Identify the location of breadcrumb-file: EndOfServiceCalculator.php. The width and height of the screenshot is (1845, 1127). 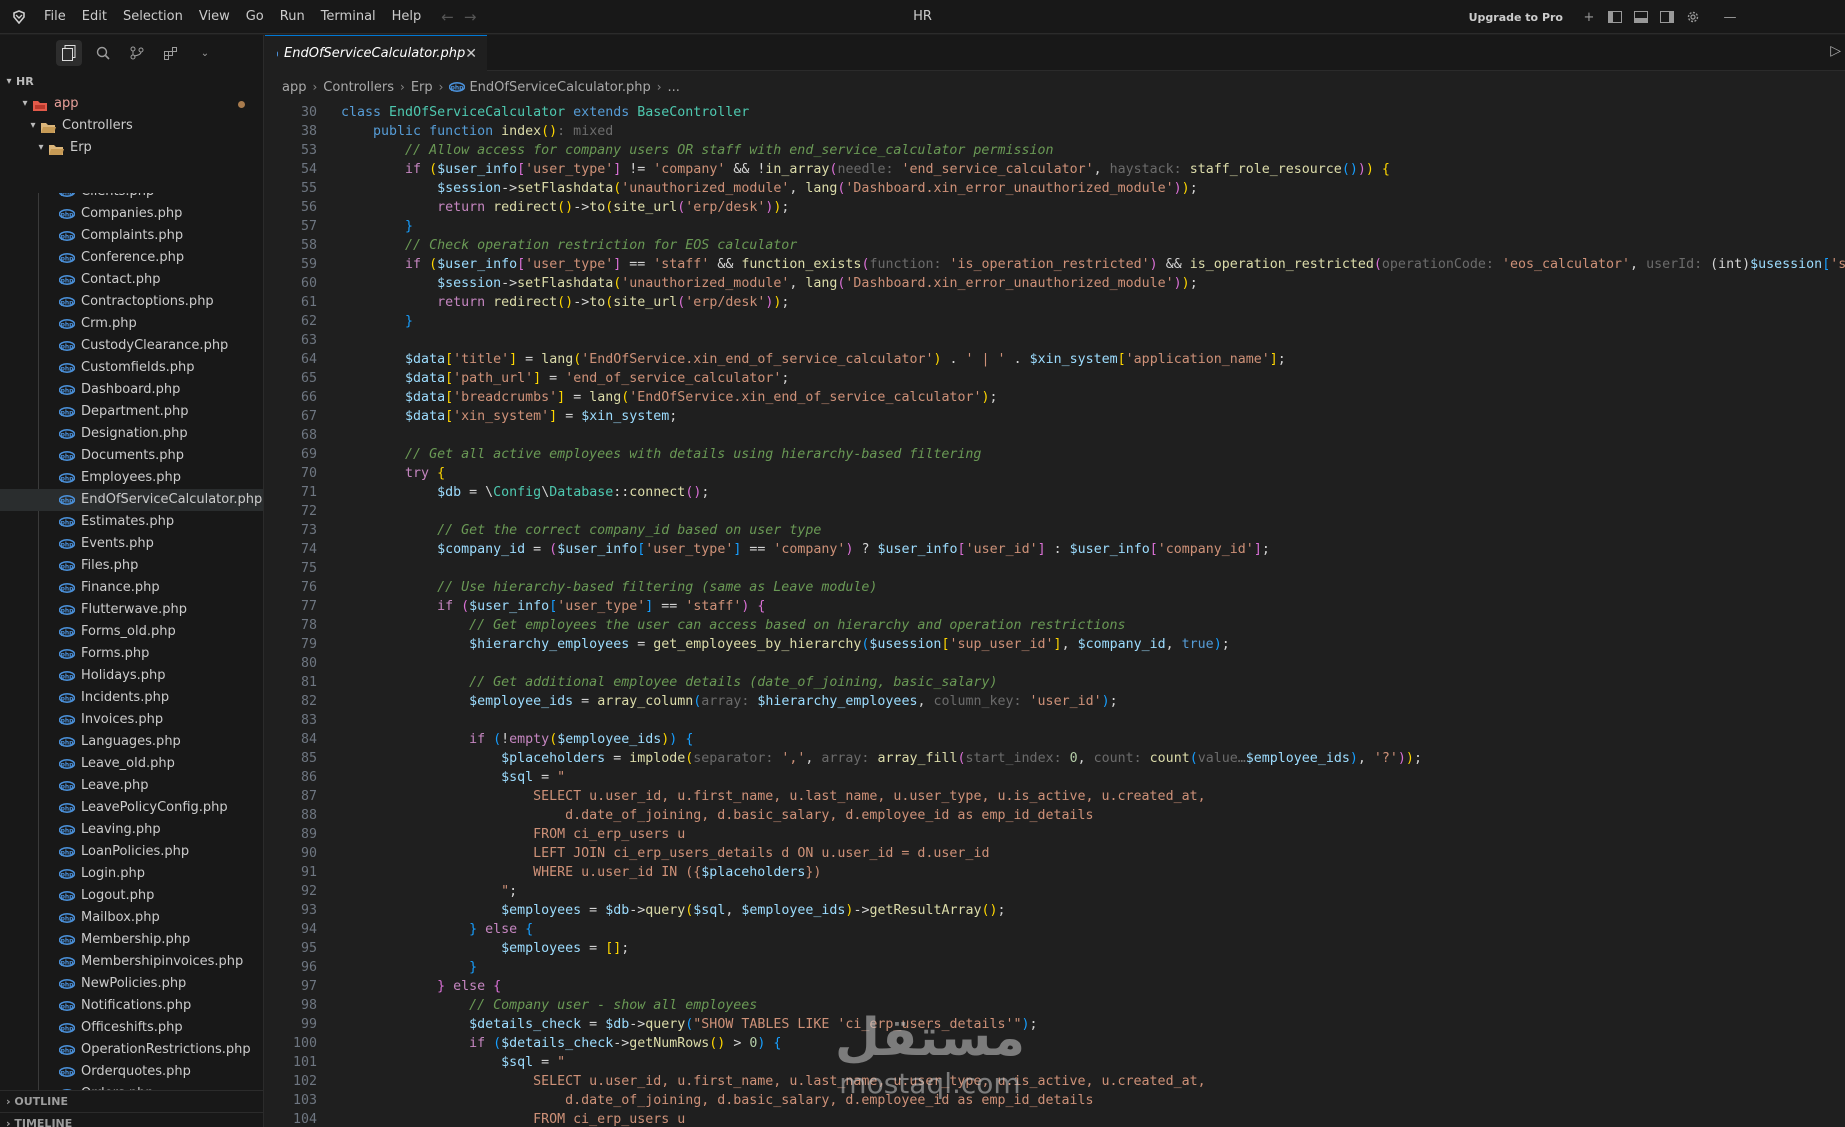
(559, 87).